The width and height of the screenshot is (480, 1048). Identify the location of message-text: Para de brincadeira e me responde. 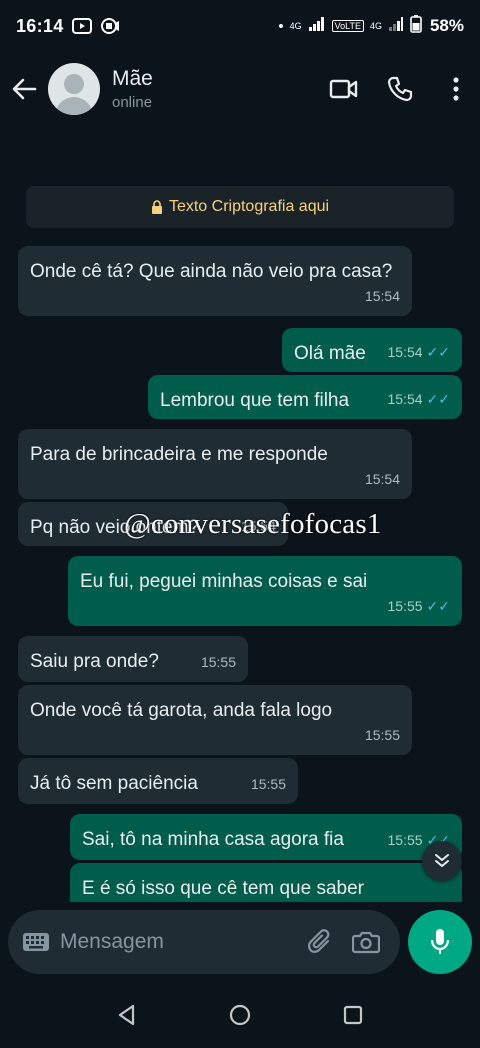
(179, 454).